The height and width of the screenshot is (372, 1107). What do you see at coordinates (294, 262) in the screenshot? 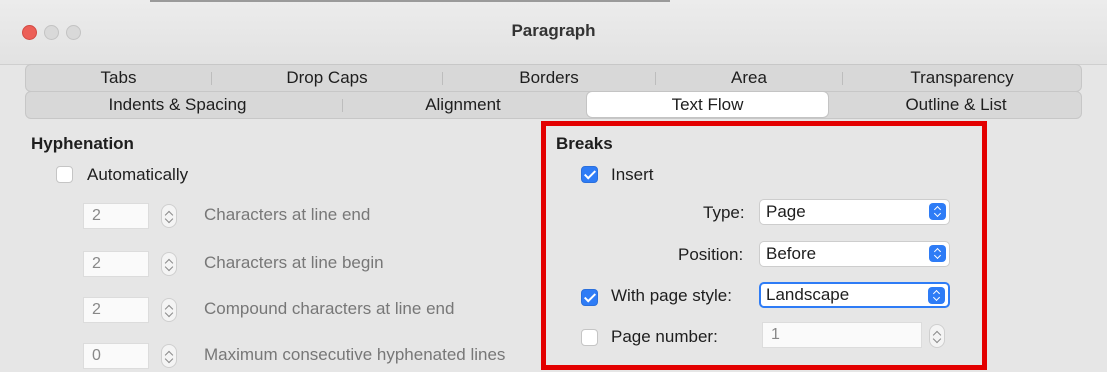
I see `chars-line-begin-label: Characters at line begin` at bounding box center [294, 262].